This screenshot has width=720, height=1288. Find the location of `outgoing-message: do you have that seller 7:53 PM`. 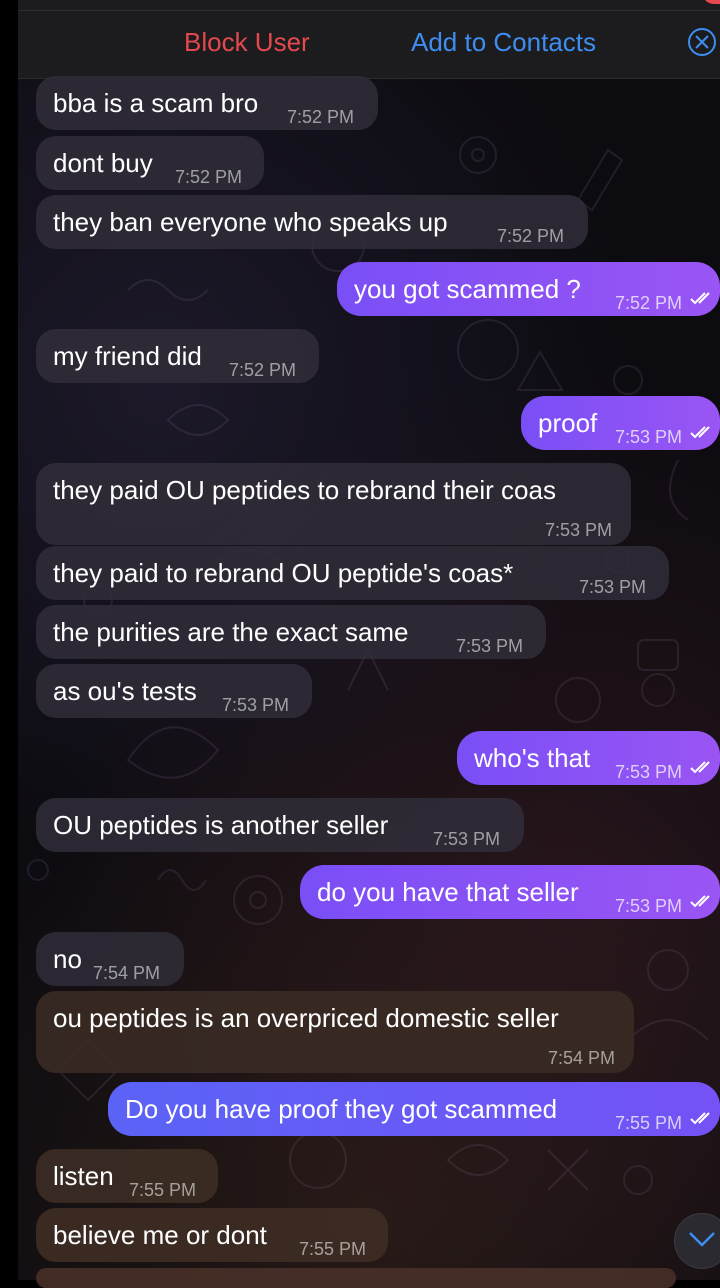

outgoing-message: do you have that seller 7:53 PM is located at coordinates (510, 892).